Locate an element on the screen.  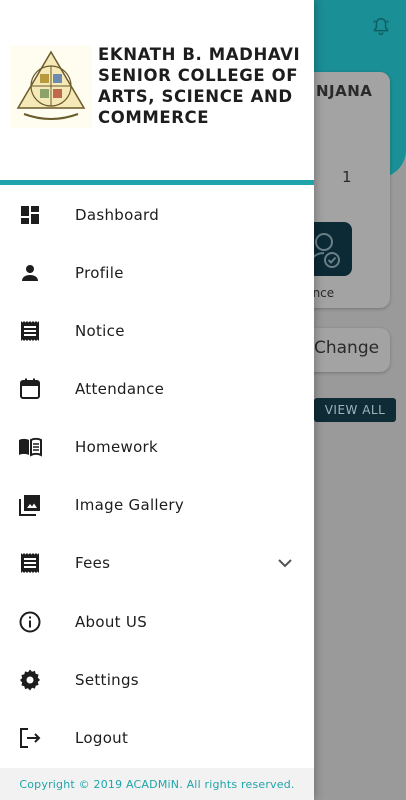
logout-icon is located at coordinates (30, 738).